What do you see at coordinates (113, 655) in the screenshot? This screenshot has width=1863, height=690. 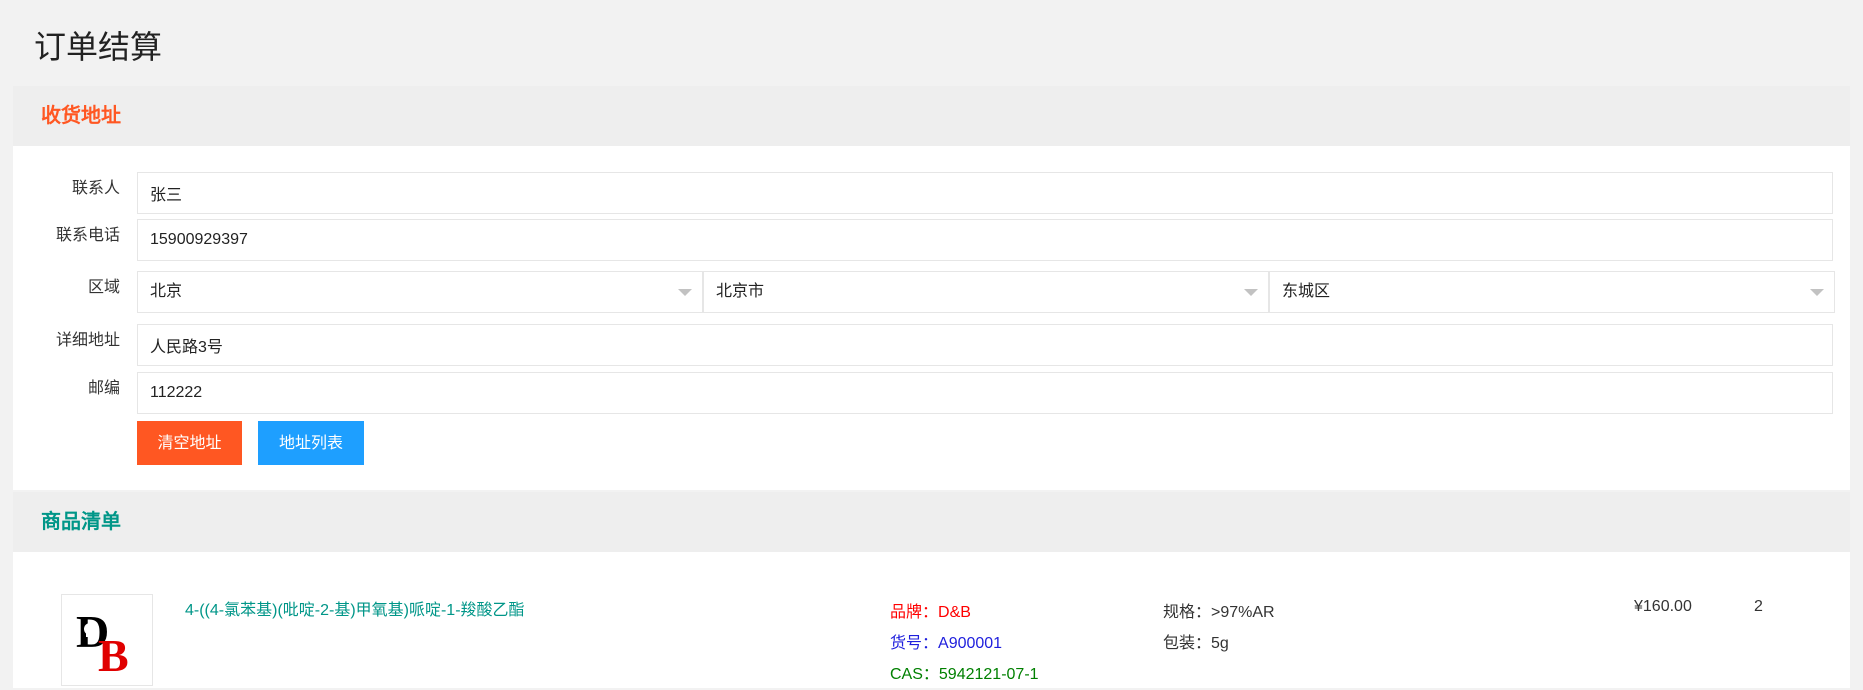 I see `logo-letter-b: B` at bounding box center [113, 655].